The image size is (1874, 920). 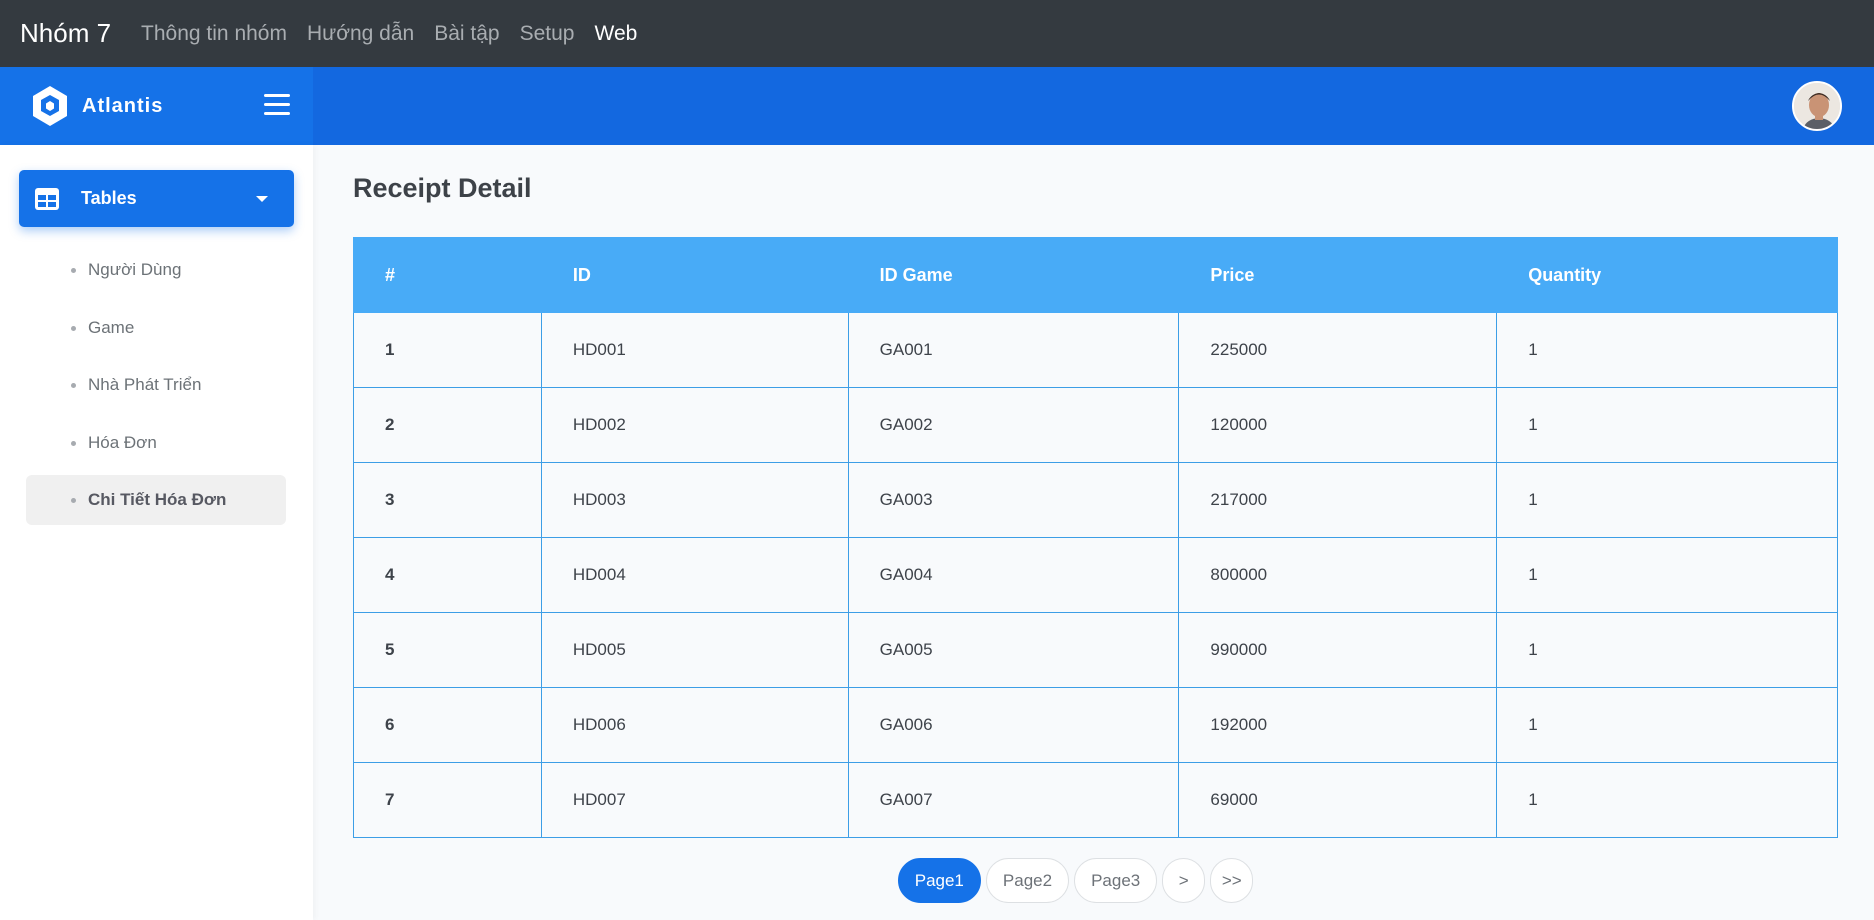 What do you see at coordinates (447, 500) in the screenshot?
I see `cell-index: 3` at bounding box center [447, 500].